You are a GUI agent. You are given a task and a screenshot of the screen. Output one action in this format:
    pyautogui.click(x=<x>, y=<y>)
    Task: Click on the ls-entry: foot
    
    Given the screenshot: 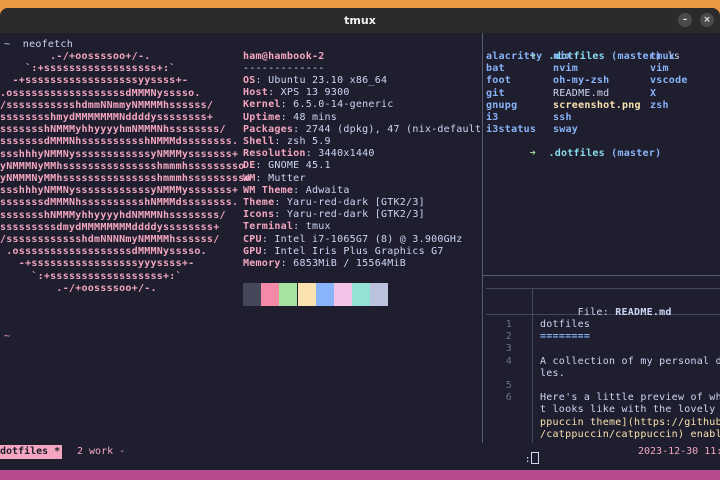 What is the action you would take?
    pyautogui.click(x=499, y=81)
    